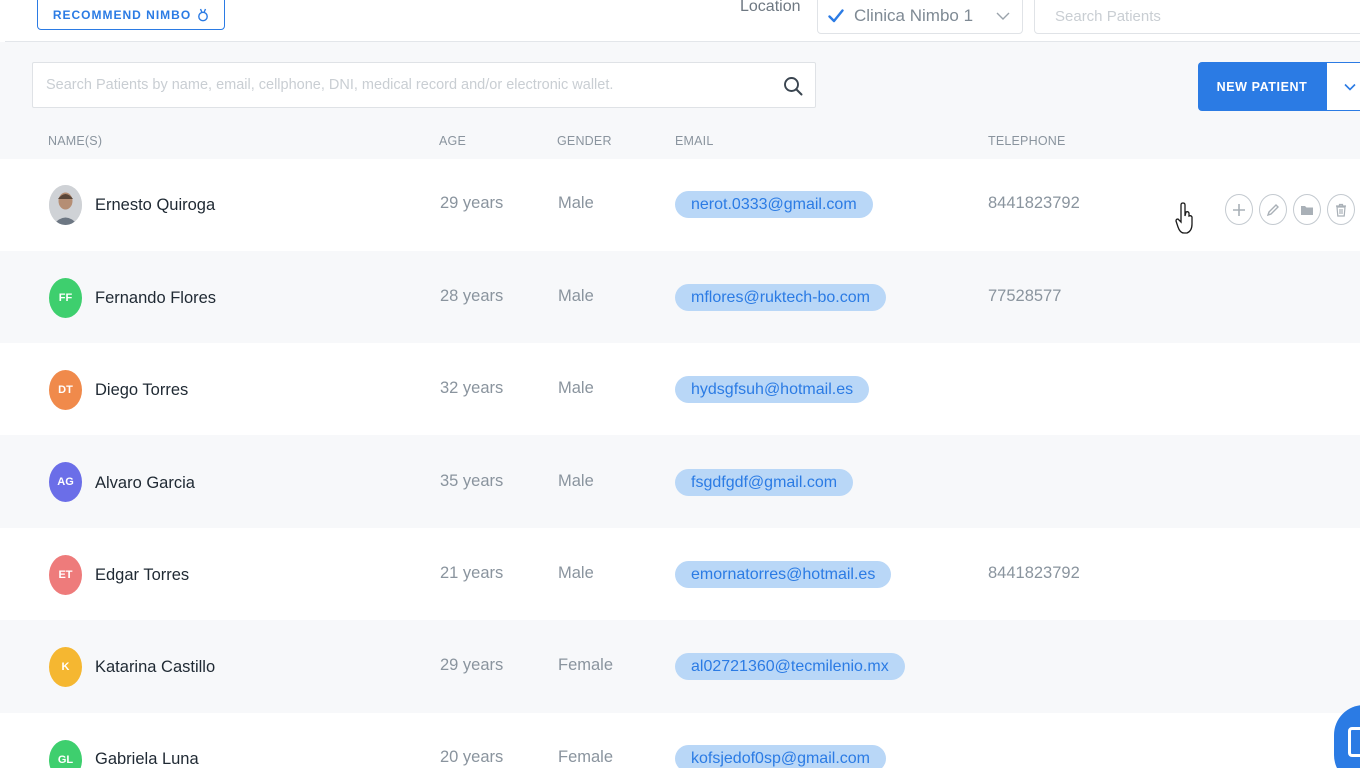  Describe the element at coordinates (836, 16) in the screenshot. I see `check-icon` at that location.